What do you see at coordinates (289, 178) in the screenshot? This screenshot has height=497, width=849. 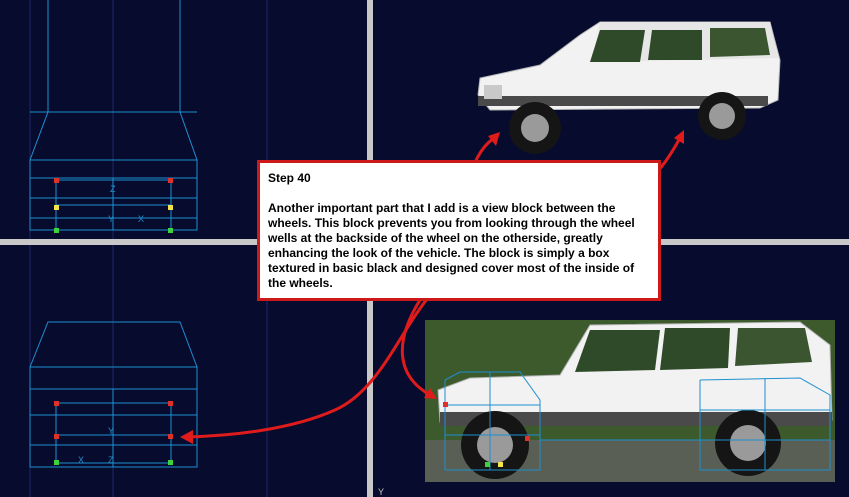 I see `note-title: Step 40` at bounding box center [289, 178].